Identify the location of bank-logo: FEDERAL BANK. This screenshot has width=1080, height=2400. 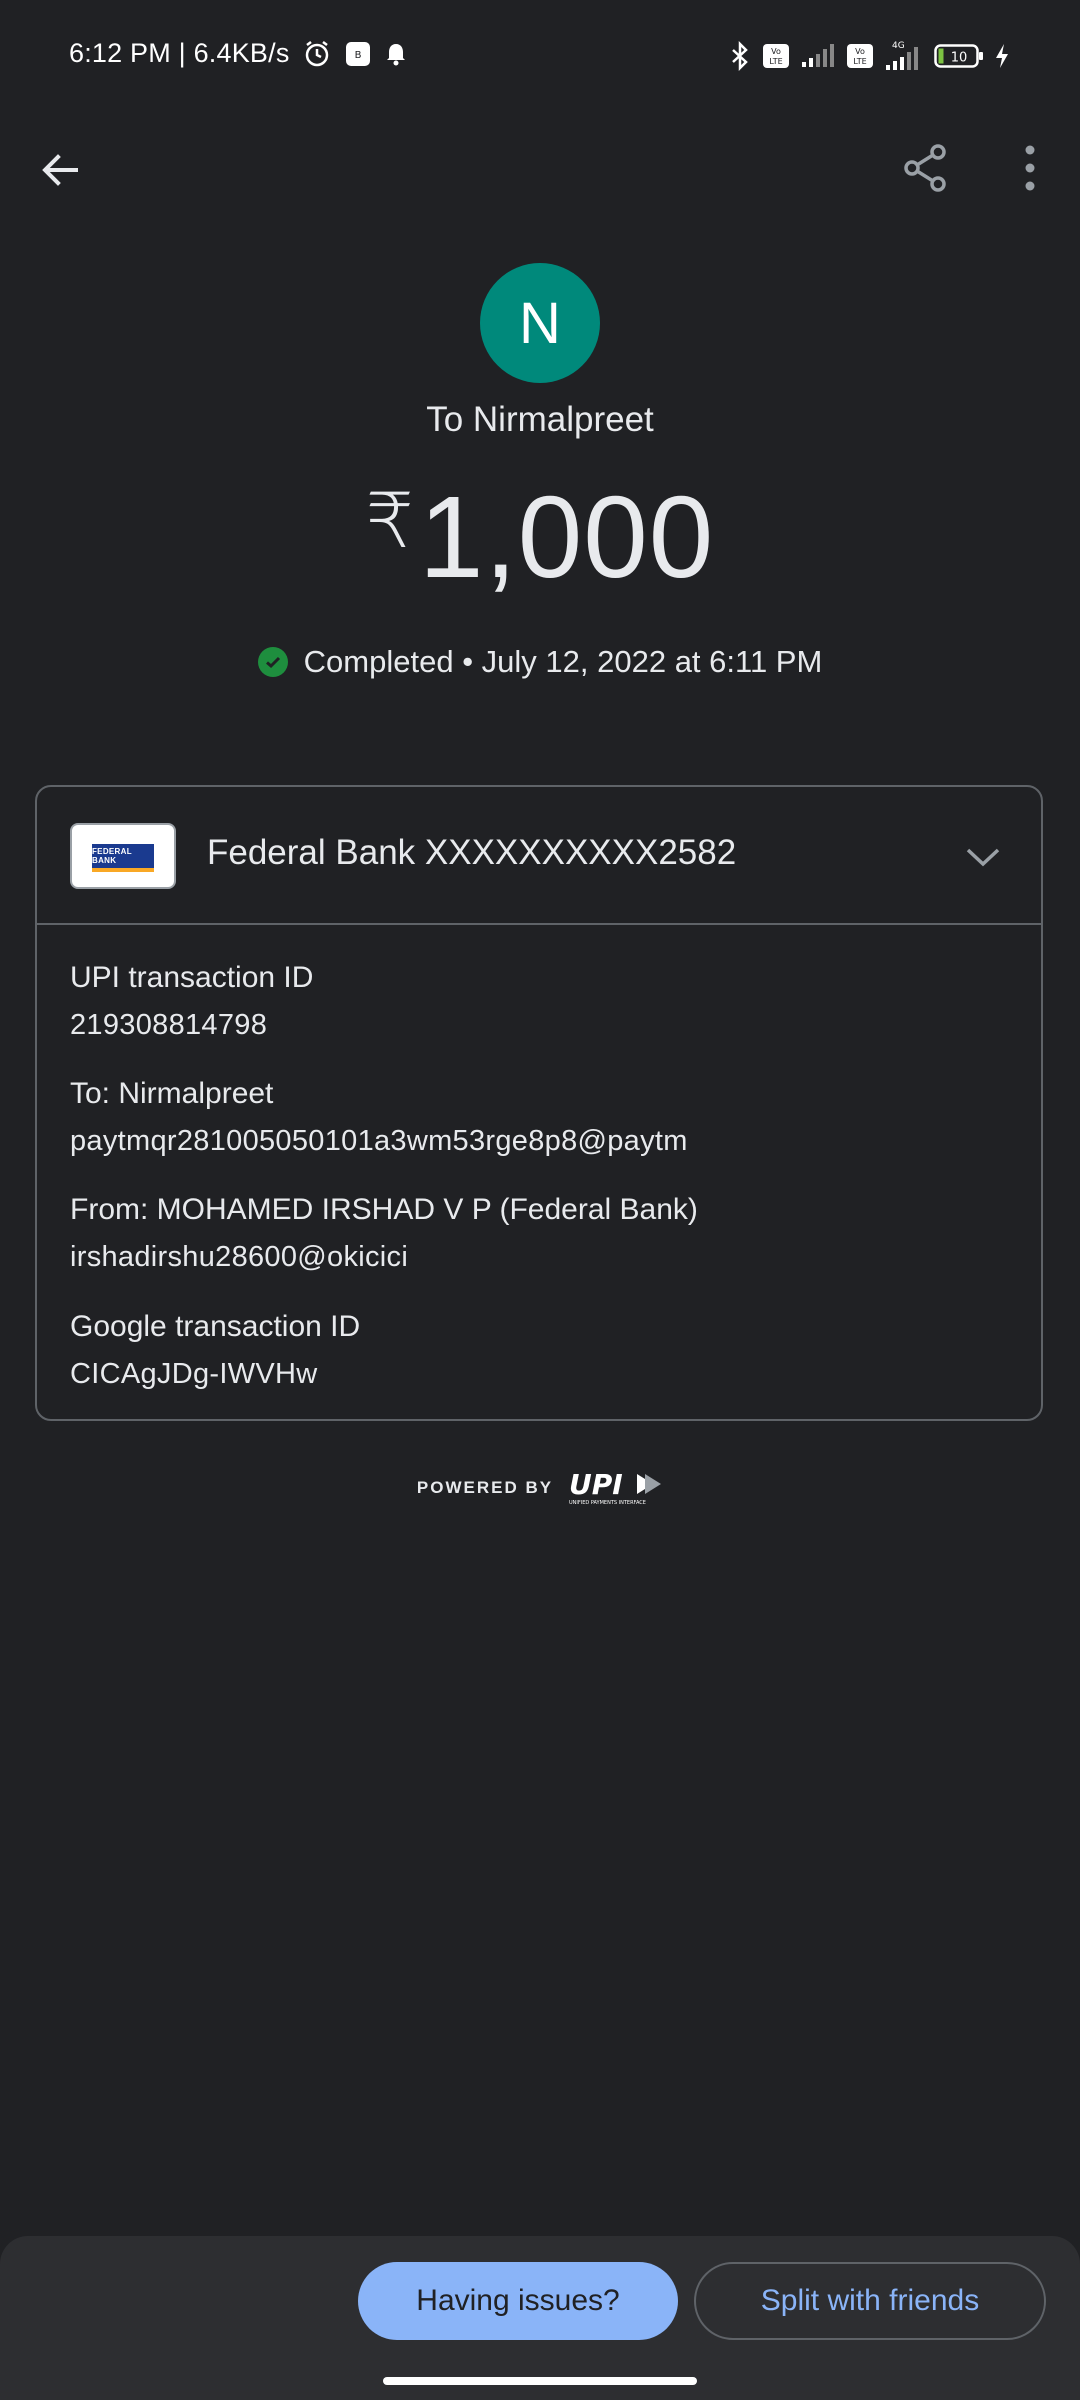
(123, 856).